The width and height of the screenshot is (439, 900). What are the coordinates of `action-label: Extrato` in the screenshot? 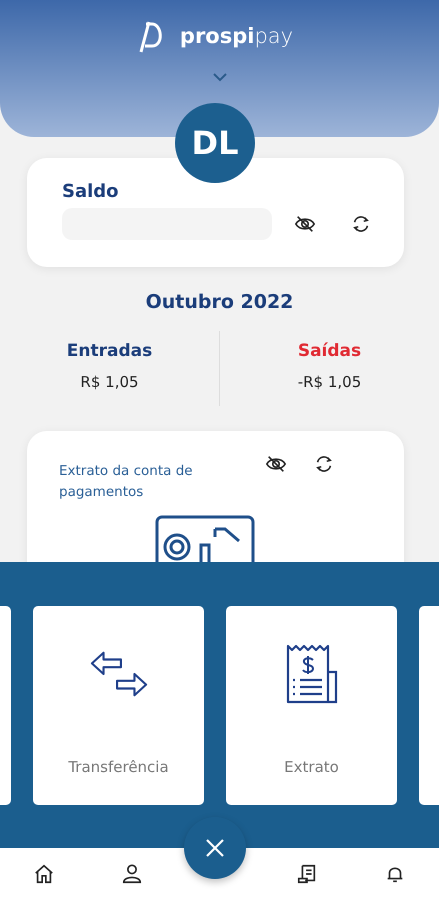 It's located at (311, 767).